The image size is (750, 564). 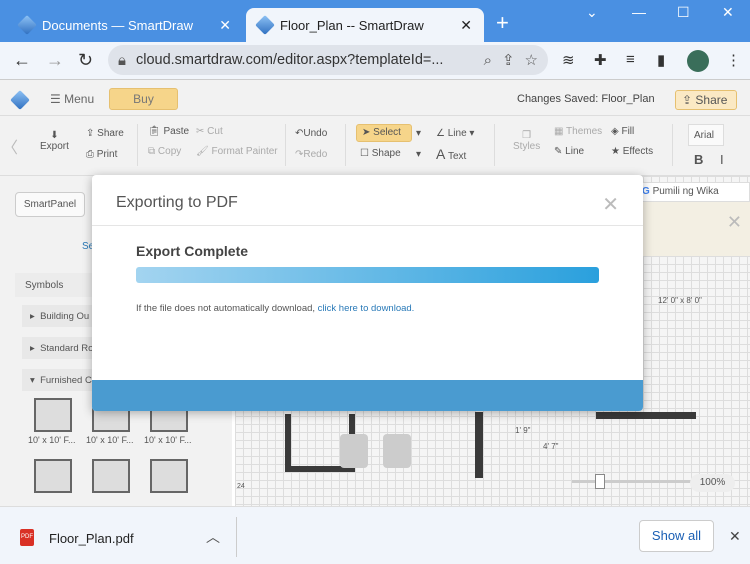 I want to click on themes-button: ▦ Themes, so click(x=578, y=131).